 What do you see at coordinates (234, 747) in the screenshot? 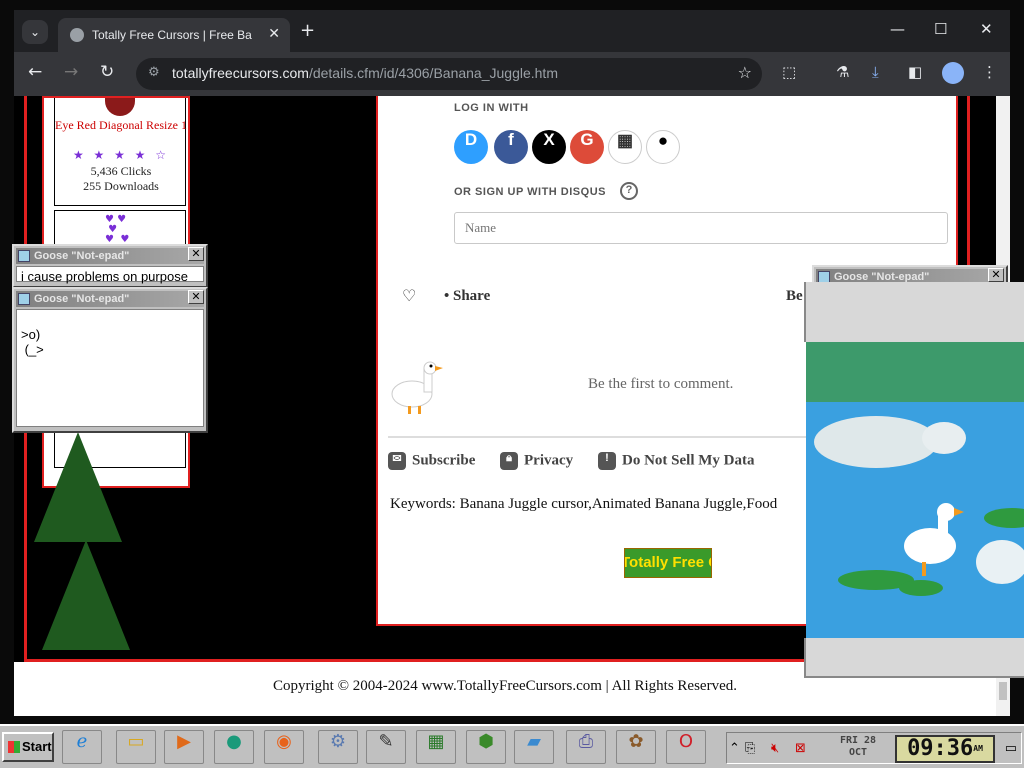
I see `goose-app-icon: ●` at bounding box center [234, 747].